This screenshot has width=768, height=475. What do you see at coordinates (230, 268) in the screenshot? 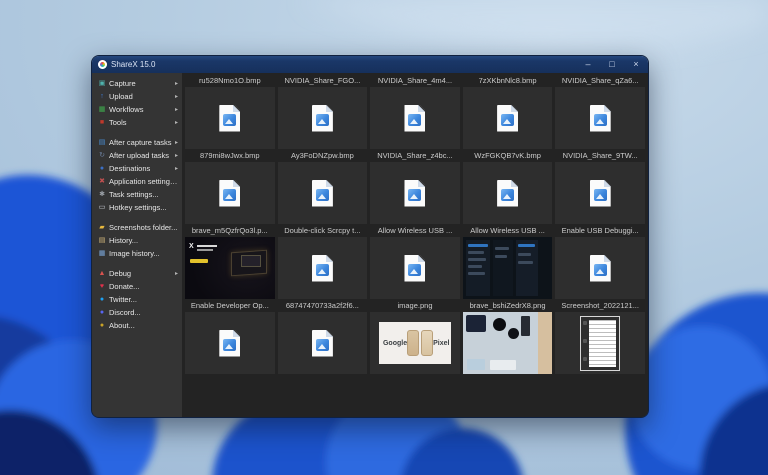
I see `dark-banner-thumbnail: X` at bounding box center [230, 268].